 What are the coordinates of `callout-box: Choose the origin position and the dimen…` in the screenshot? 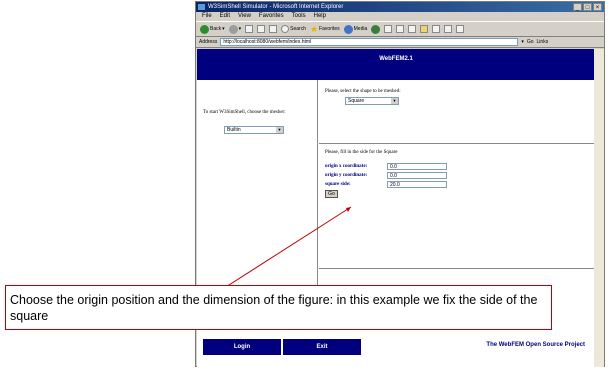 It's located at (278, 307).